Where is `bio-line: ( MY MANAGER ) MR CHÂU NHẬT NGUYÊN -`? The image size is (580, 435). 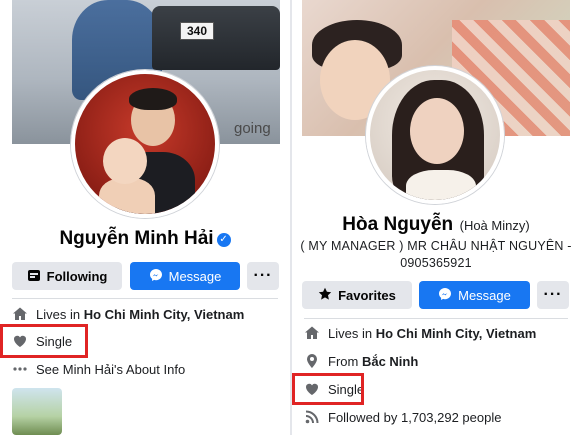 bio-line: ( MY MANAGER ) MR CHÂU NHẬT NGUYÊN - is located at coordinates (436, 246).